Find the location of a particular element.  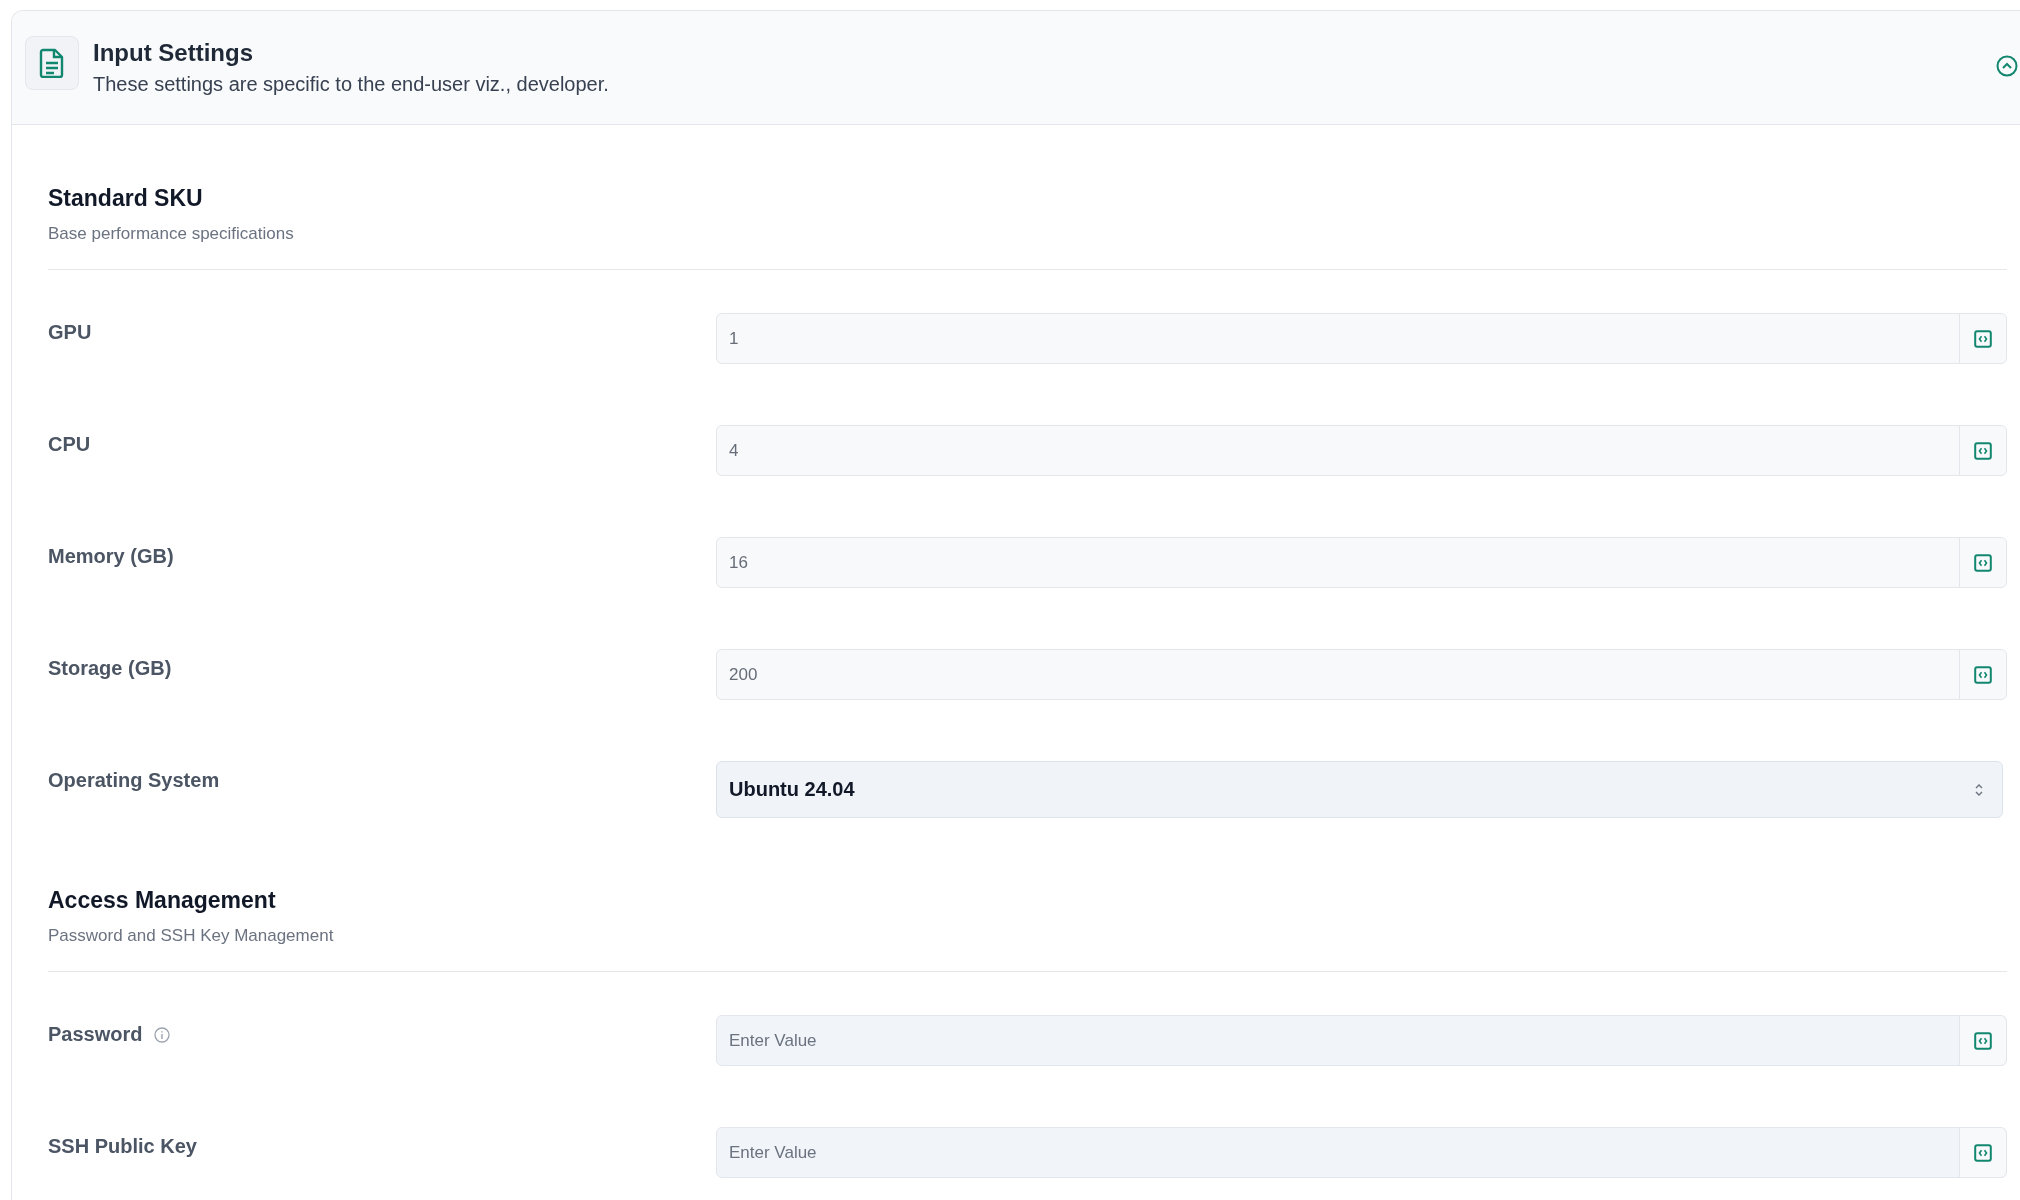

section-description: Password and SSH Key Management is located at coordinates (191, 936).